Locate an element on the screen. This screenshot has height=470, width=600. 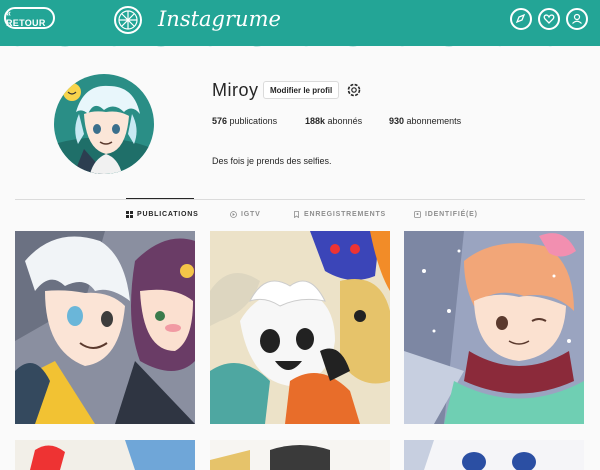
following-count: 930 is located at coordinates (397, 121).